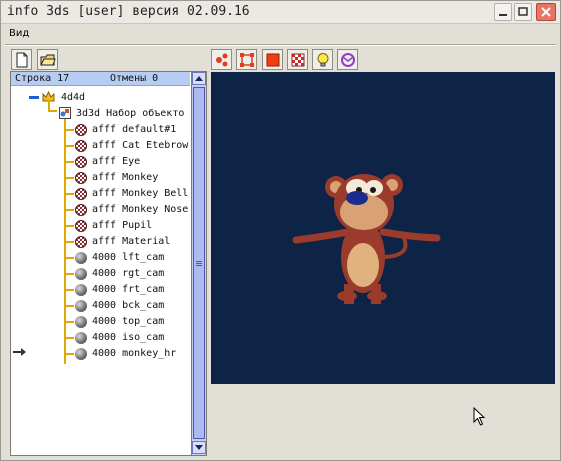  I want to click on maximize-button, so click(523, 12).